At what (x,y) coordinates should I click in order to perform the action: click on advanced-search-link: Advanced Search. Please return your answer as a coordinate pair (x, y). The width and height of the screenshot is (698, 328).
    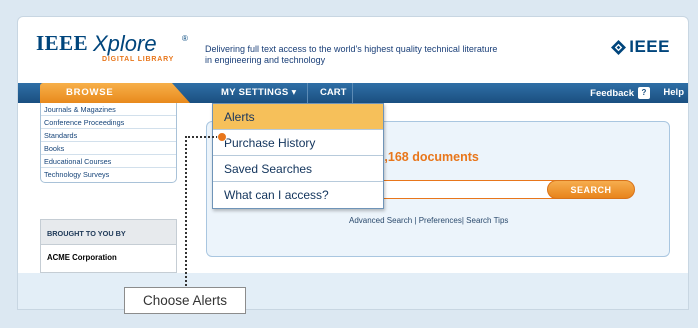
    Looking at the image, I should click on (380, 220).